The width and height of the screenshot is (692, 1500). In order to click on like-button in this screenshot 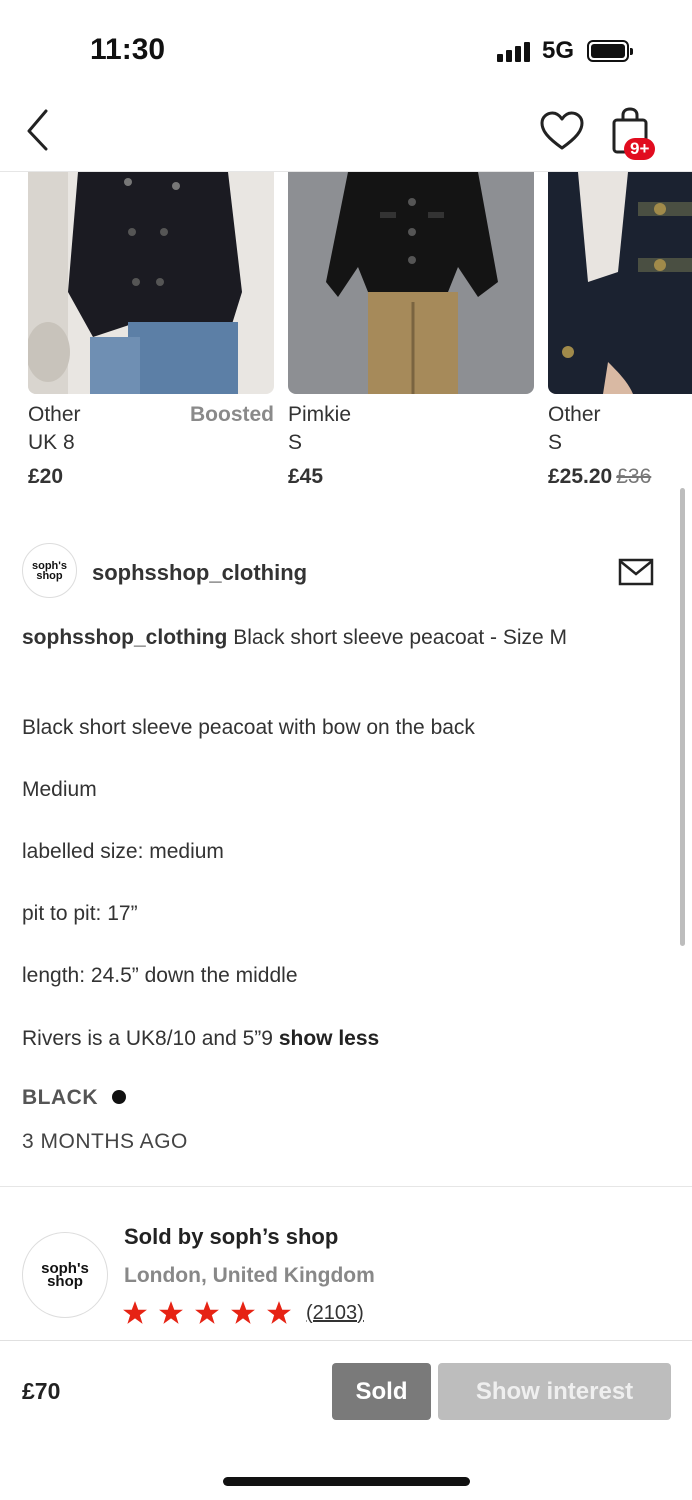, I will do `click(562, 131)`.